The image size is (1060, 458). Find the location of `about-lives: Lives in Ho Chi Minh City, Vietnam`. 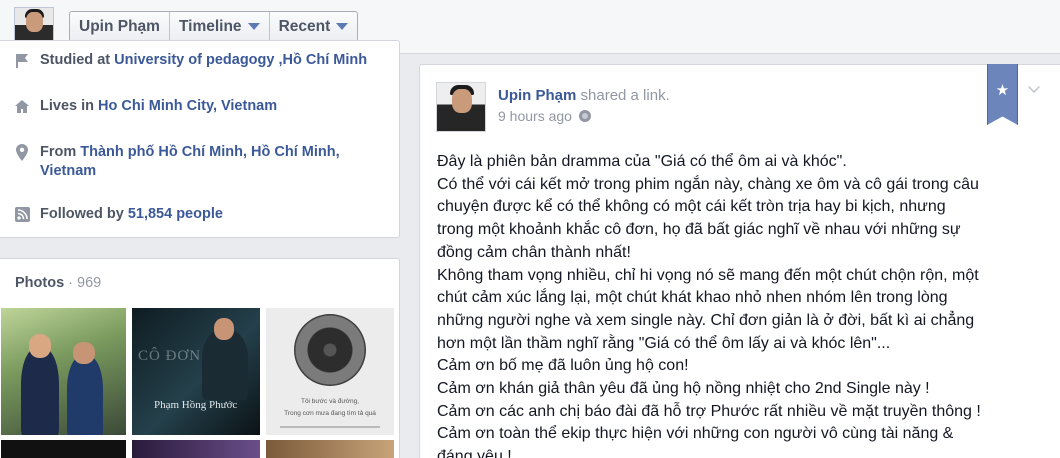

about-lives: Lives in Ho Chi Minh City, Vietnam is located at coordinates (191, 106).